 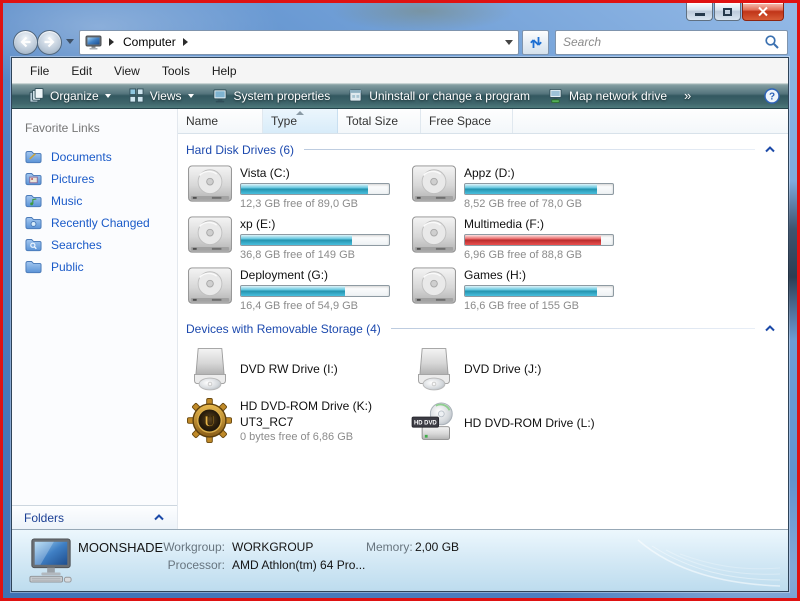 What do you see at coordinates (299, 306) in the screenshot?
I see `drive-free-space: 16,4 GB free of 54,9 GB` at bounding box center [299, 306].